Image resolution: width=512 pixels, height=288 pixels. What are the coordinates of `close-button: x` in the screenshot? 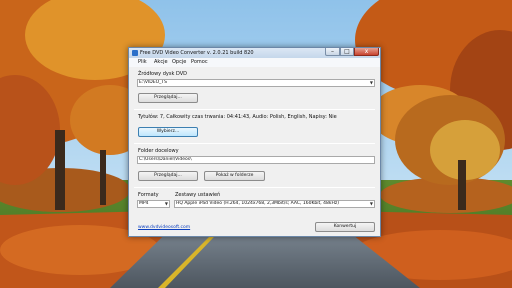 It's located at (366, 52).